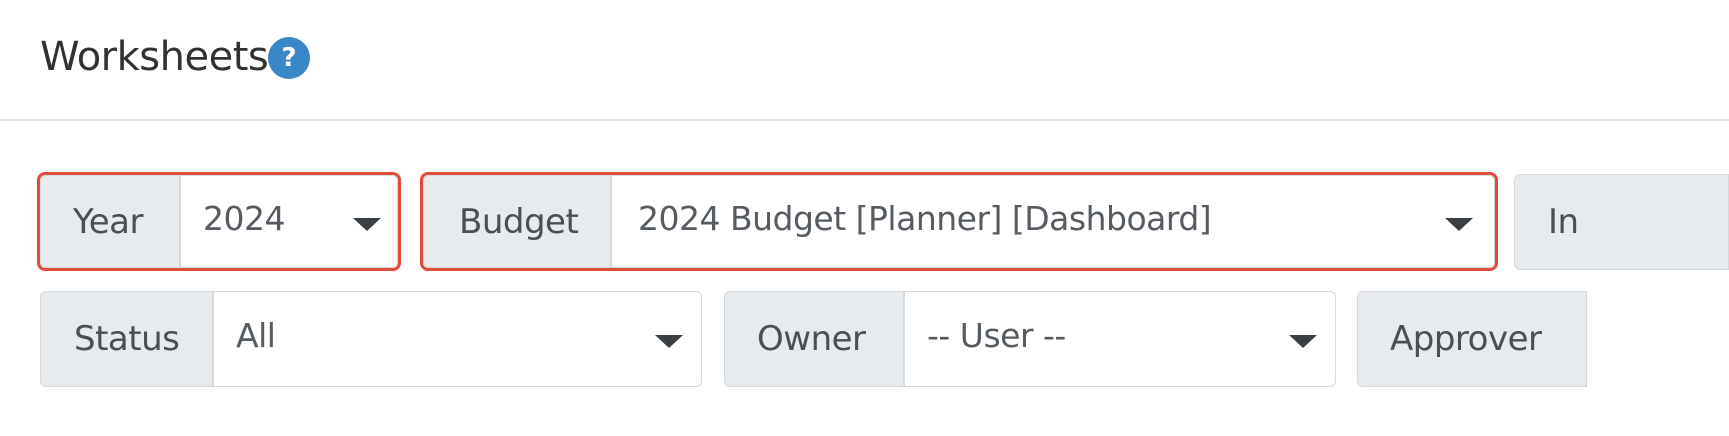 This screenshot has width=1729, height=436. I want to click on owner-label-text: Owner, so click(811, 339).